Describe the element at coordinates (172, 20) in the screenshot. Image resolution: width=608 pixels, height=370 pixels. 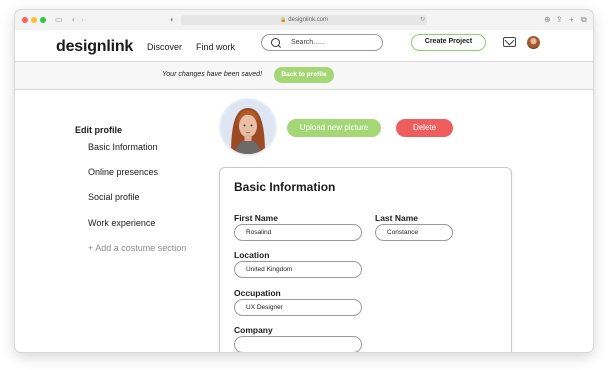
I see `privacy-shield-icon: ◐` at that location.